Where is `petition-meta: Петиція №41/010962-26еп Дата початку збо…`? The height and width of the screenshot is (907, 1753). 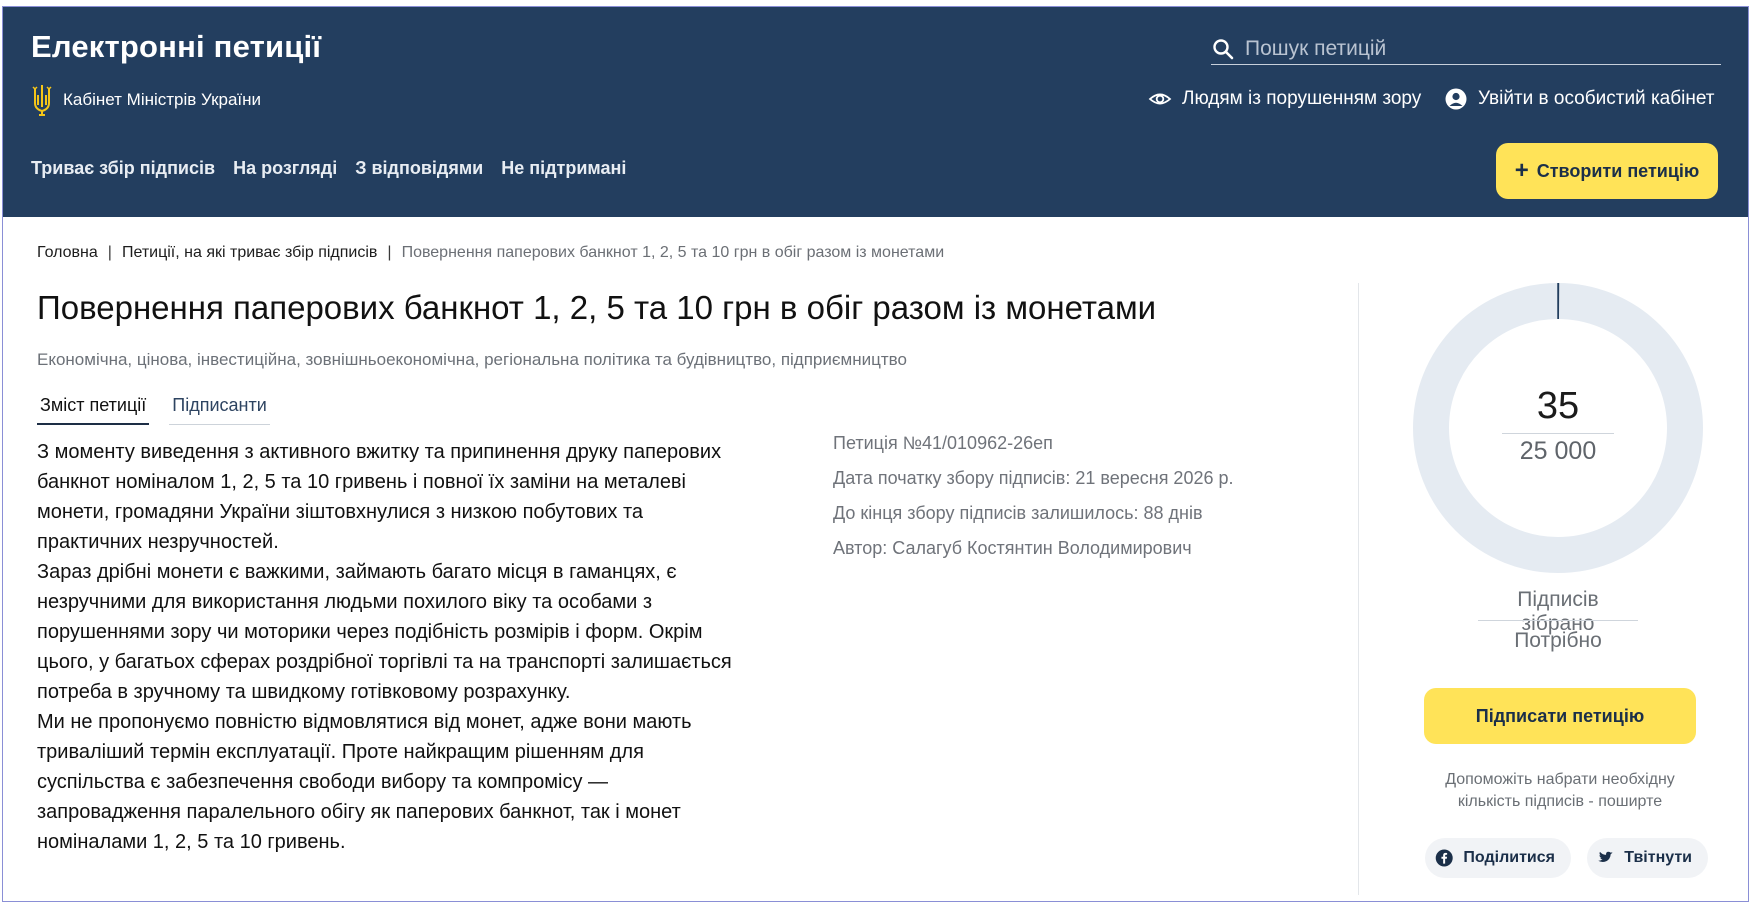
petition-meta: Петиція №41/010962-26еп Дата початку збо… is located at coordinates (1033, 503).